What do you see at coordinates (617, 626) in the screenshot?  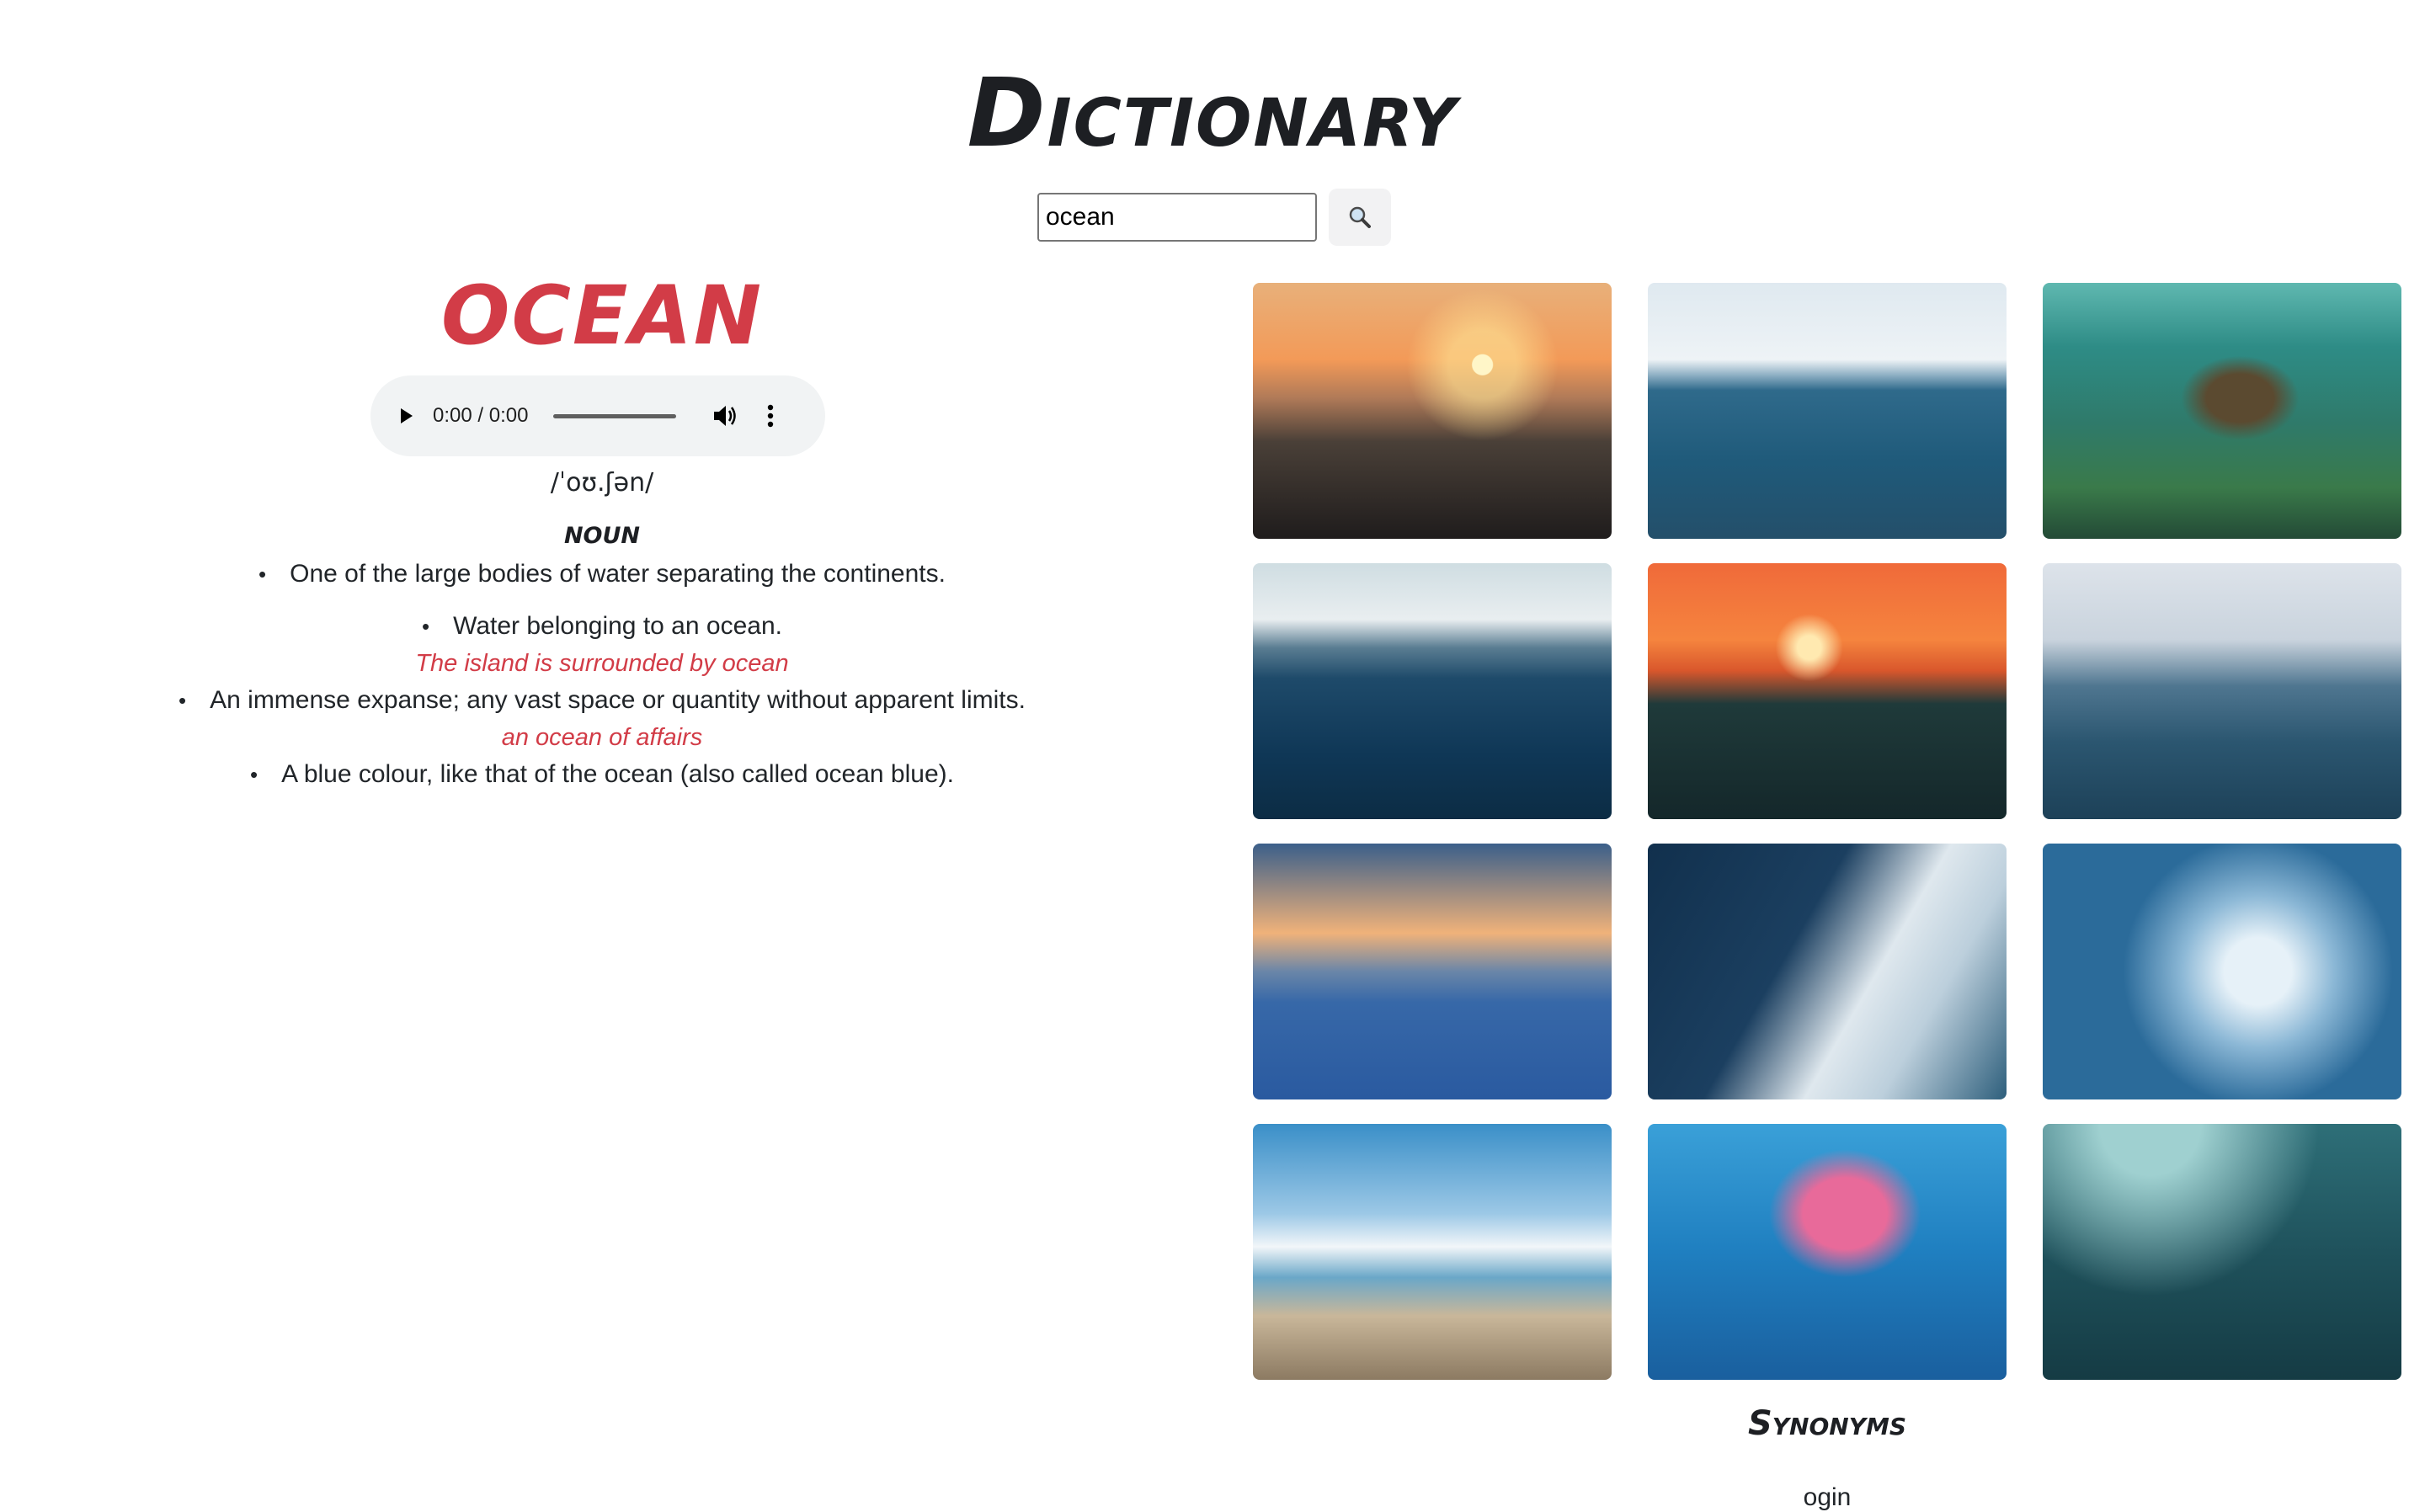 I see `definition-text: Water belonging to an ocean.` at bounding box center [617, 626].